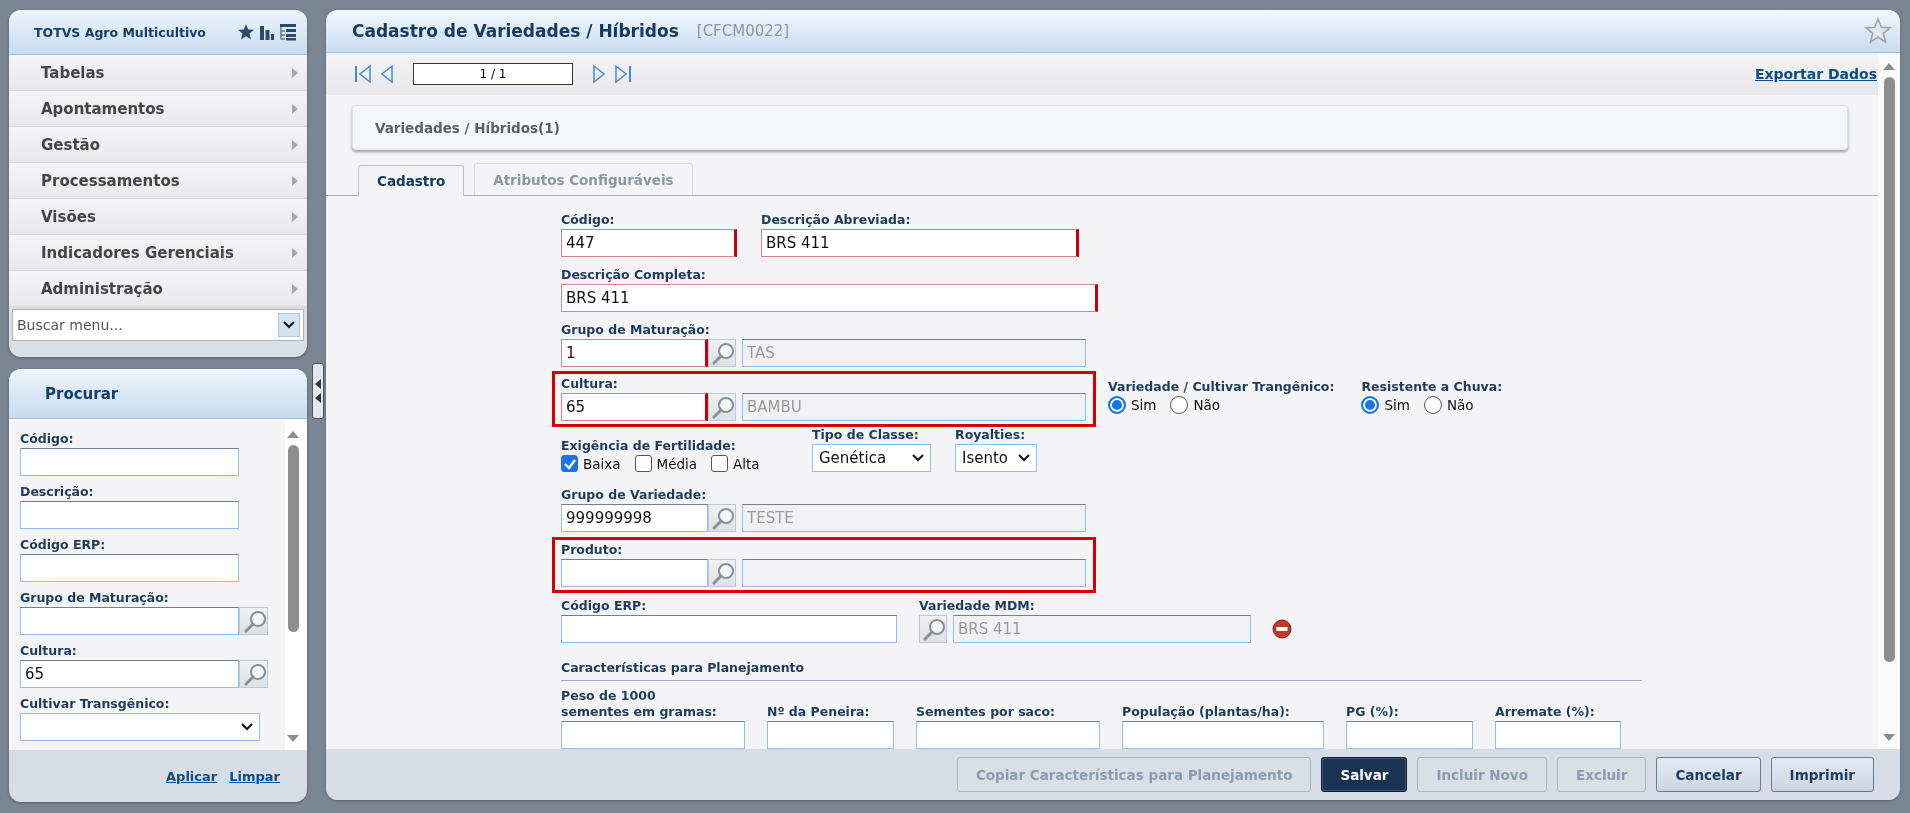 This screenshot has width=1910, height=813. Describe the element at coordinates (493, 74) in the screenshot. I see `page-field: 1 / 1` at that location.